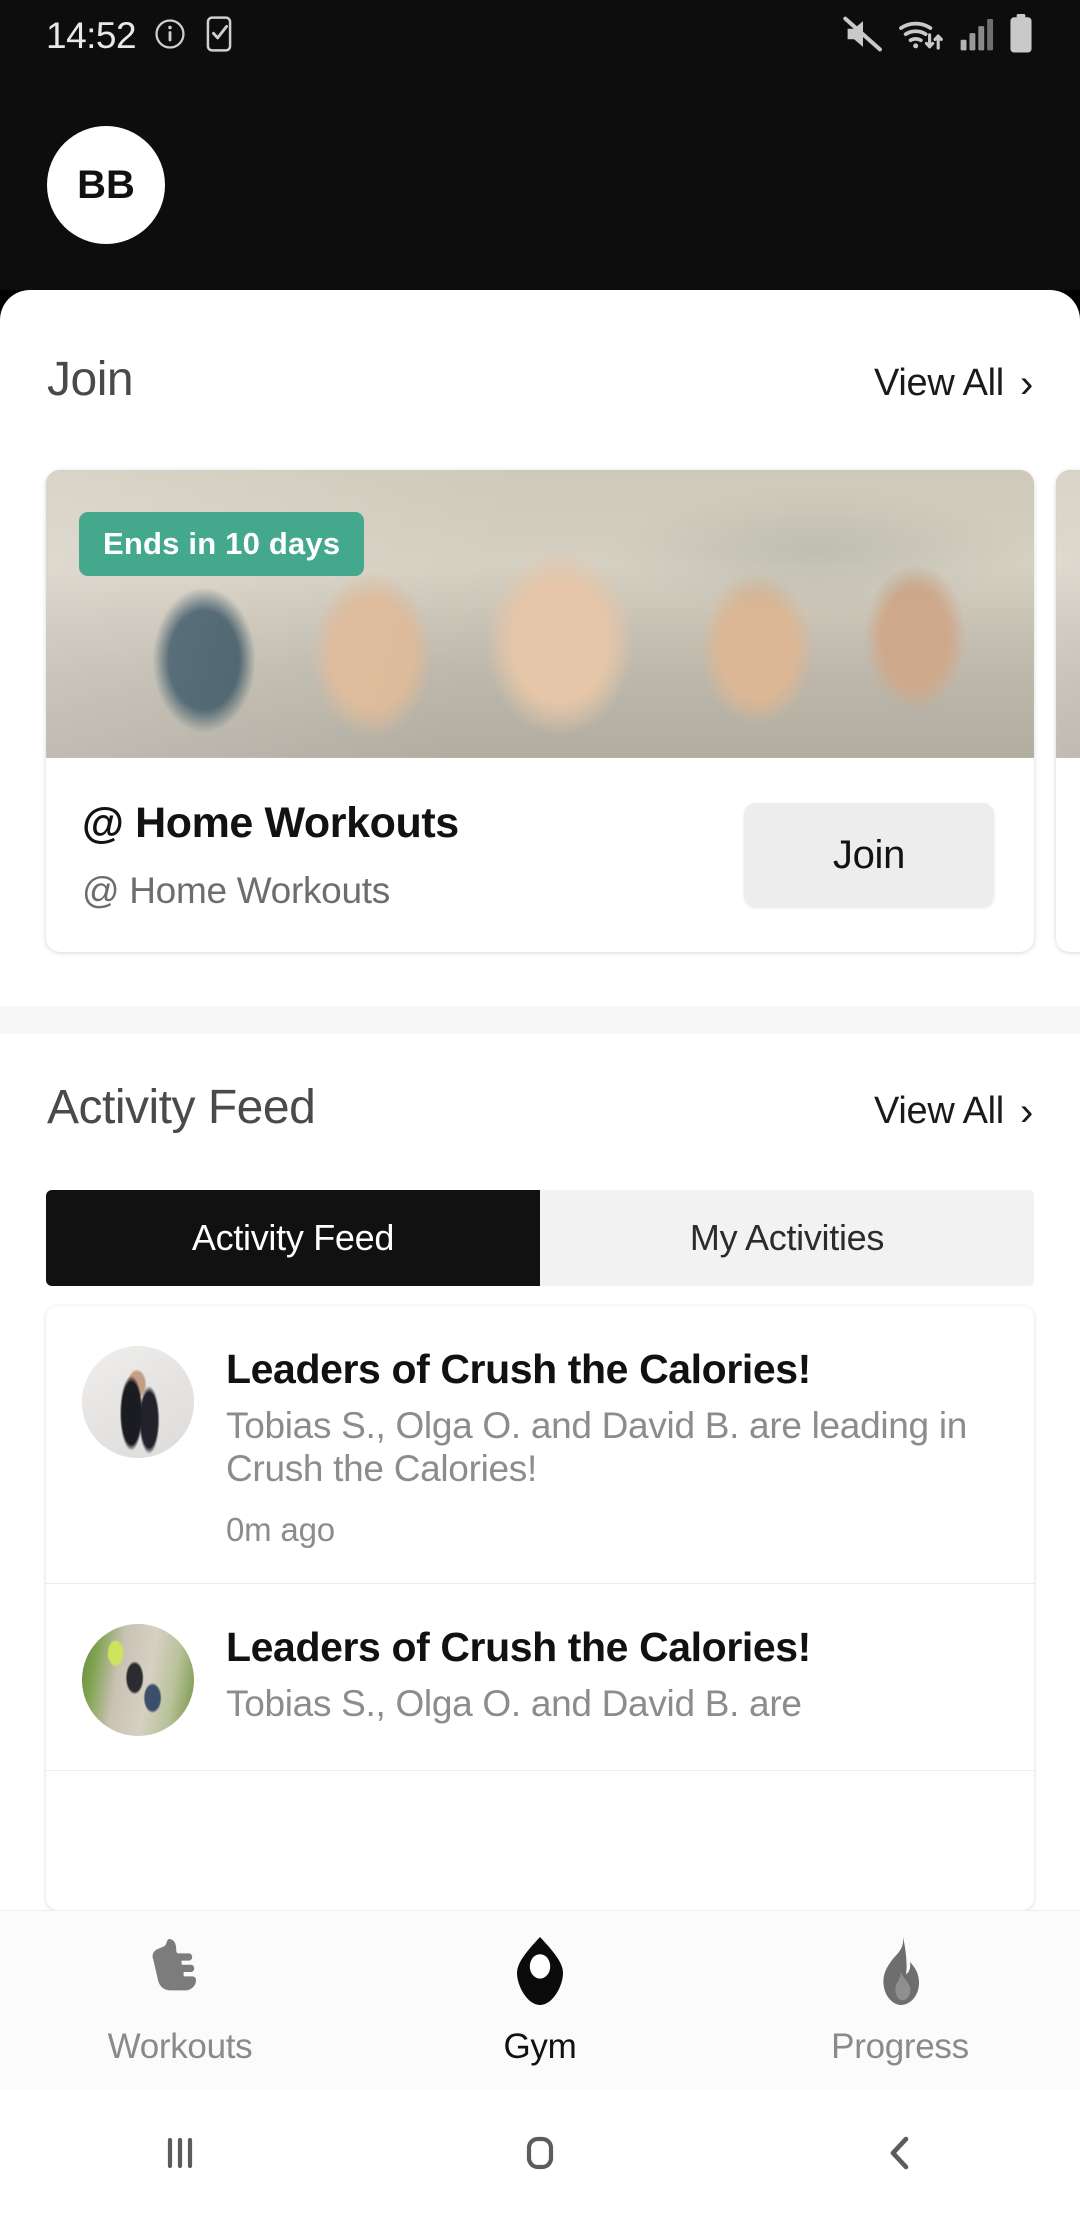 The height and width of the screenshot is (2220, 1080). I want to click on bottom-navigation: Workouts Gym Progress, so click(540, 2000).